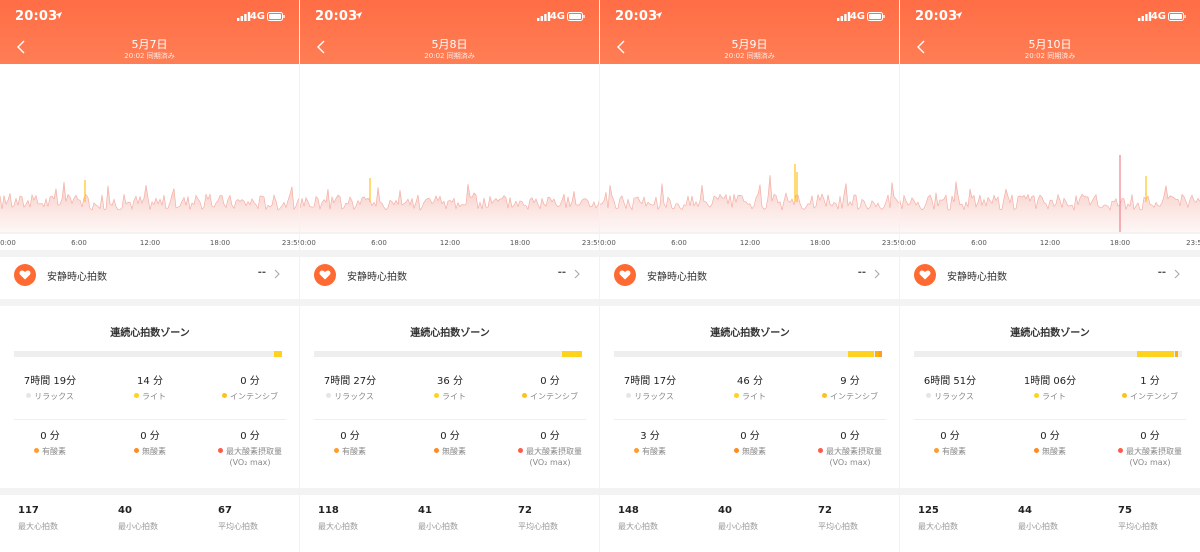 The width and height of the screenshot is (1200, 552). Describe the element at coordinates (25, 275) in the screenshot. I see `heart-icon` at that location.